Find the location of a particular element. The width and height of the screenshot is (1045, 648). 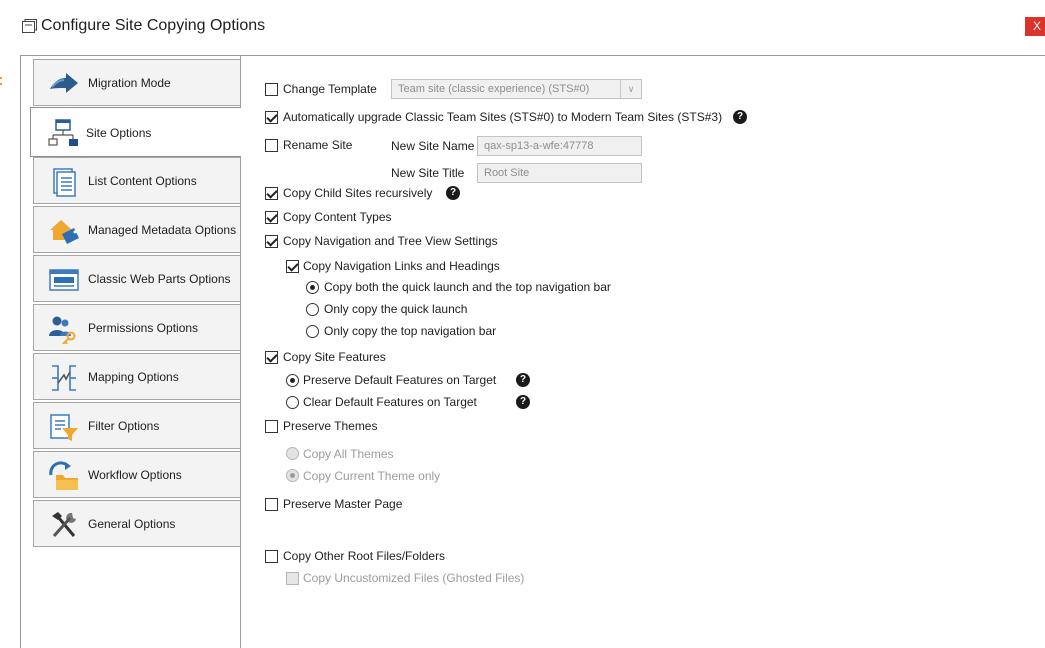

template-dropdown: Team site (classic experience) (STS#0) ∨ is located at coordinates (516, 89).